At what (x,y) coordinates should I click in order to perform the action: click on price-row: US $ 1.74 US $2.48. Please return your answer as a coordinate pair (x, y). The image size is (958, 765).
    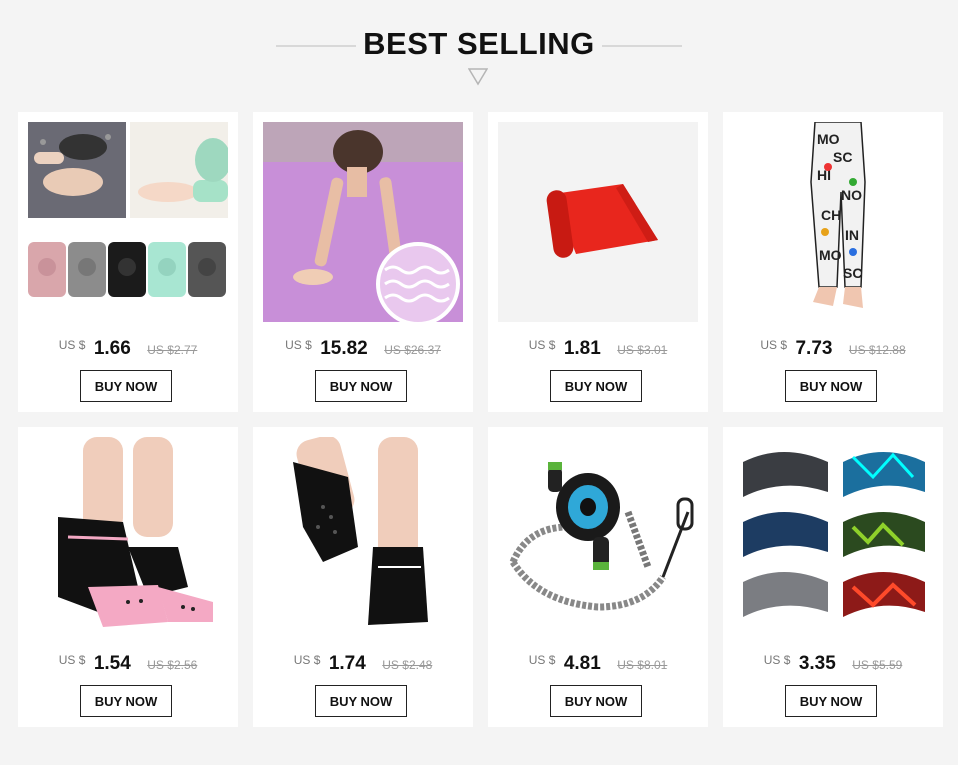
    Looking at the image, I should click on (363, 664).